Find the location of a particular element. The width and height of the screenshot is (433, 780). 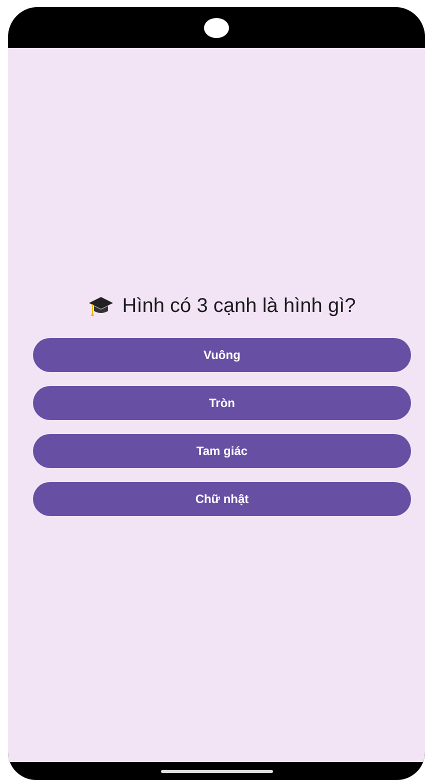

answer-button: Vuông is located at coordinates (222, 355).